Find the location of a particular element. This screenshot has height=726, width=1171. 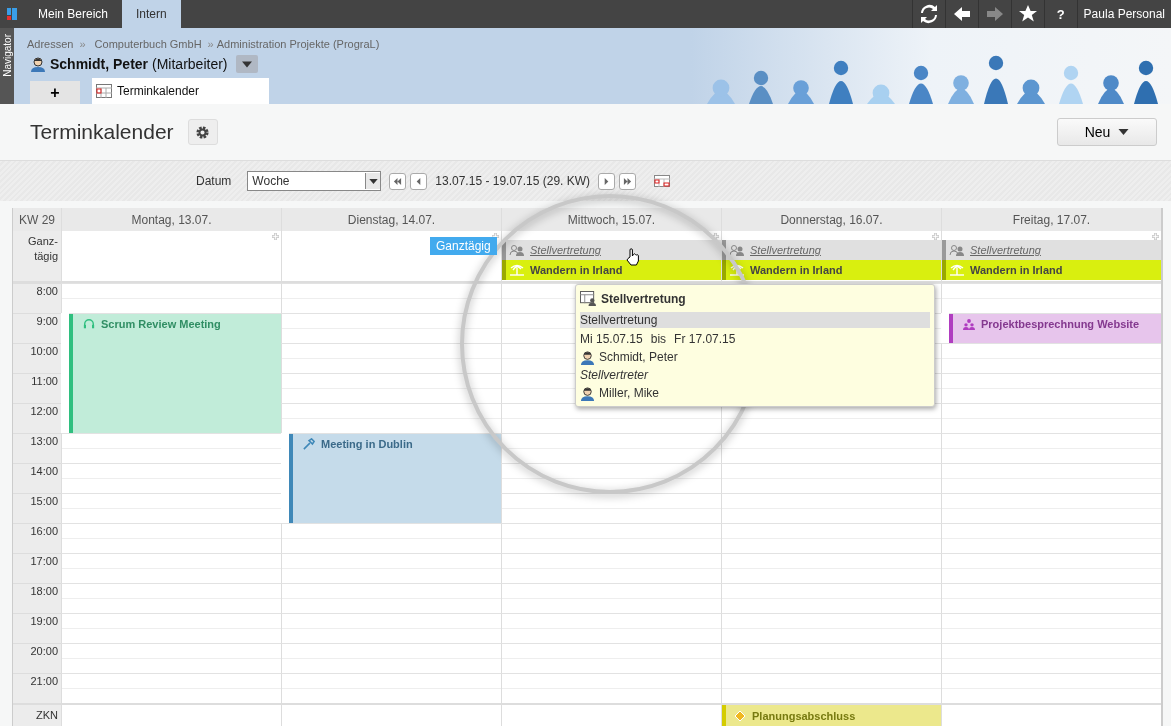

first-button is located at coordinates (398, 181).